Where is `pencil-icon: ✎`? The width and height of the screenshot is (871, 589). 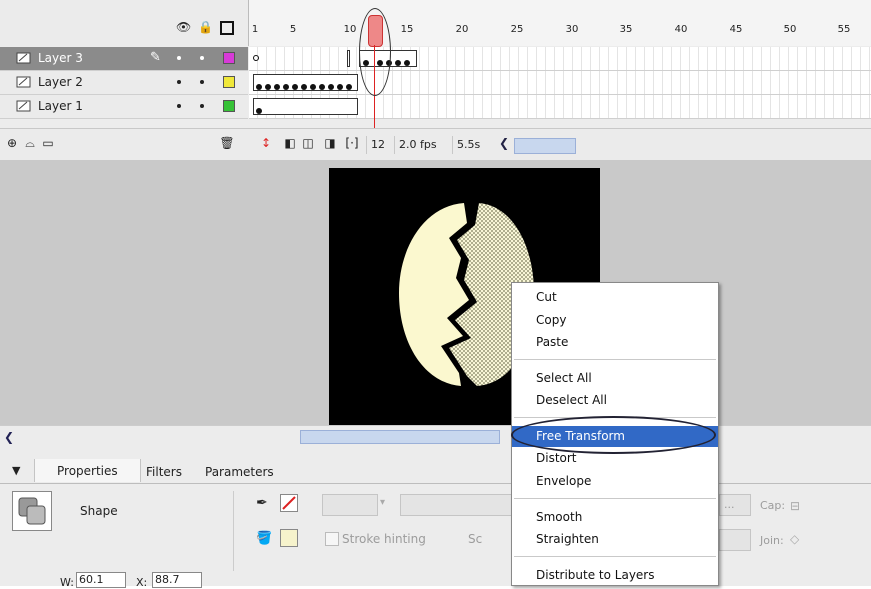
pencil-icon: ✎ is located at coordinates (155, 57).